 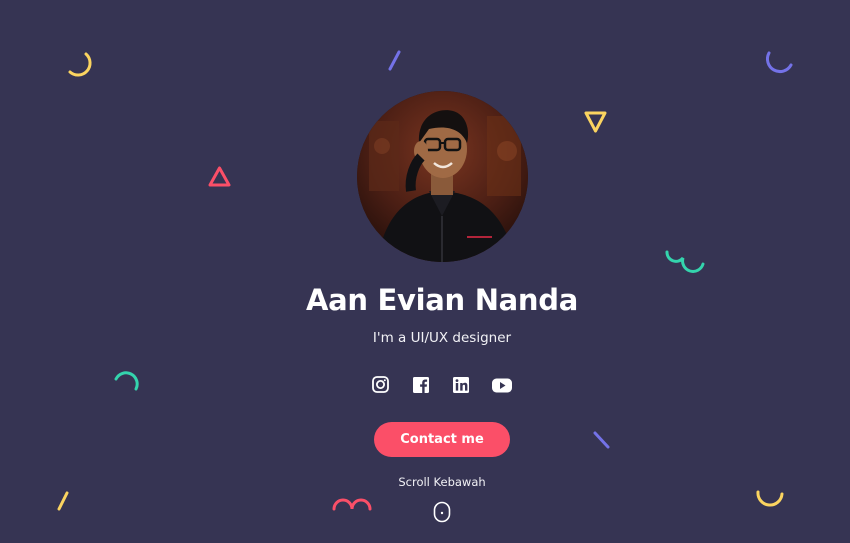 What do you see at coordinates (442, 439) in the screenshot?
I see `contact-button: Contact me` at bounding box center [442, 439].